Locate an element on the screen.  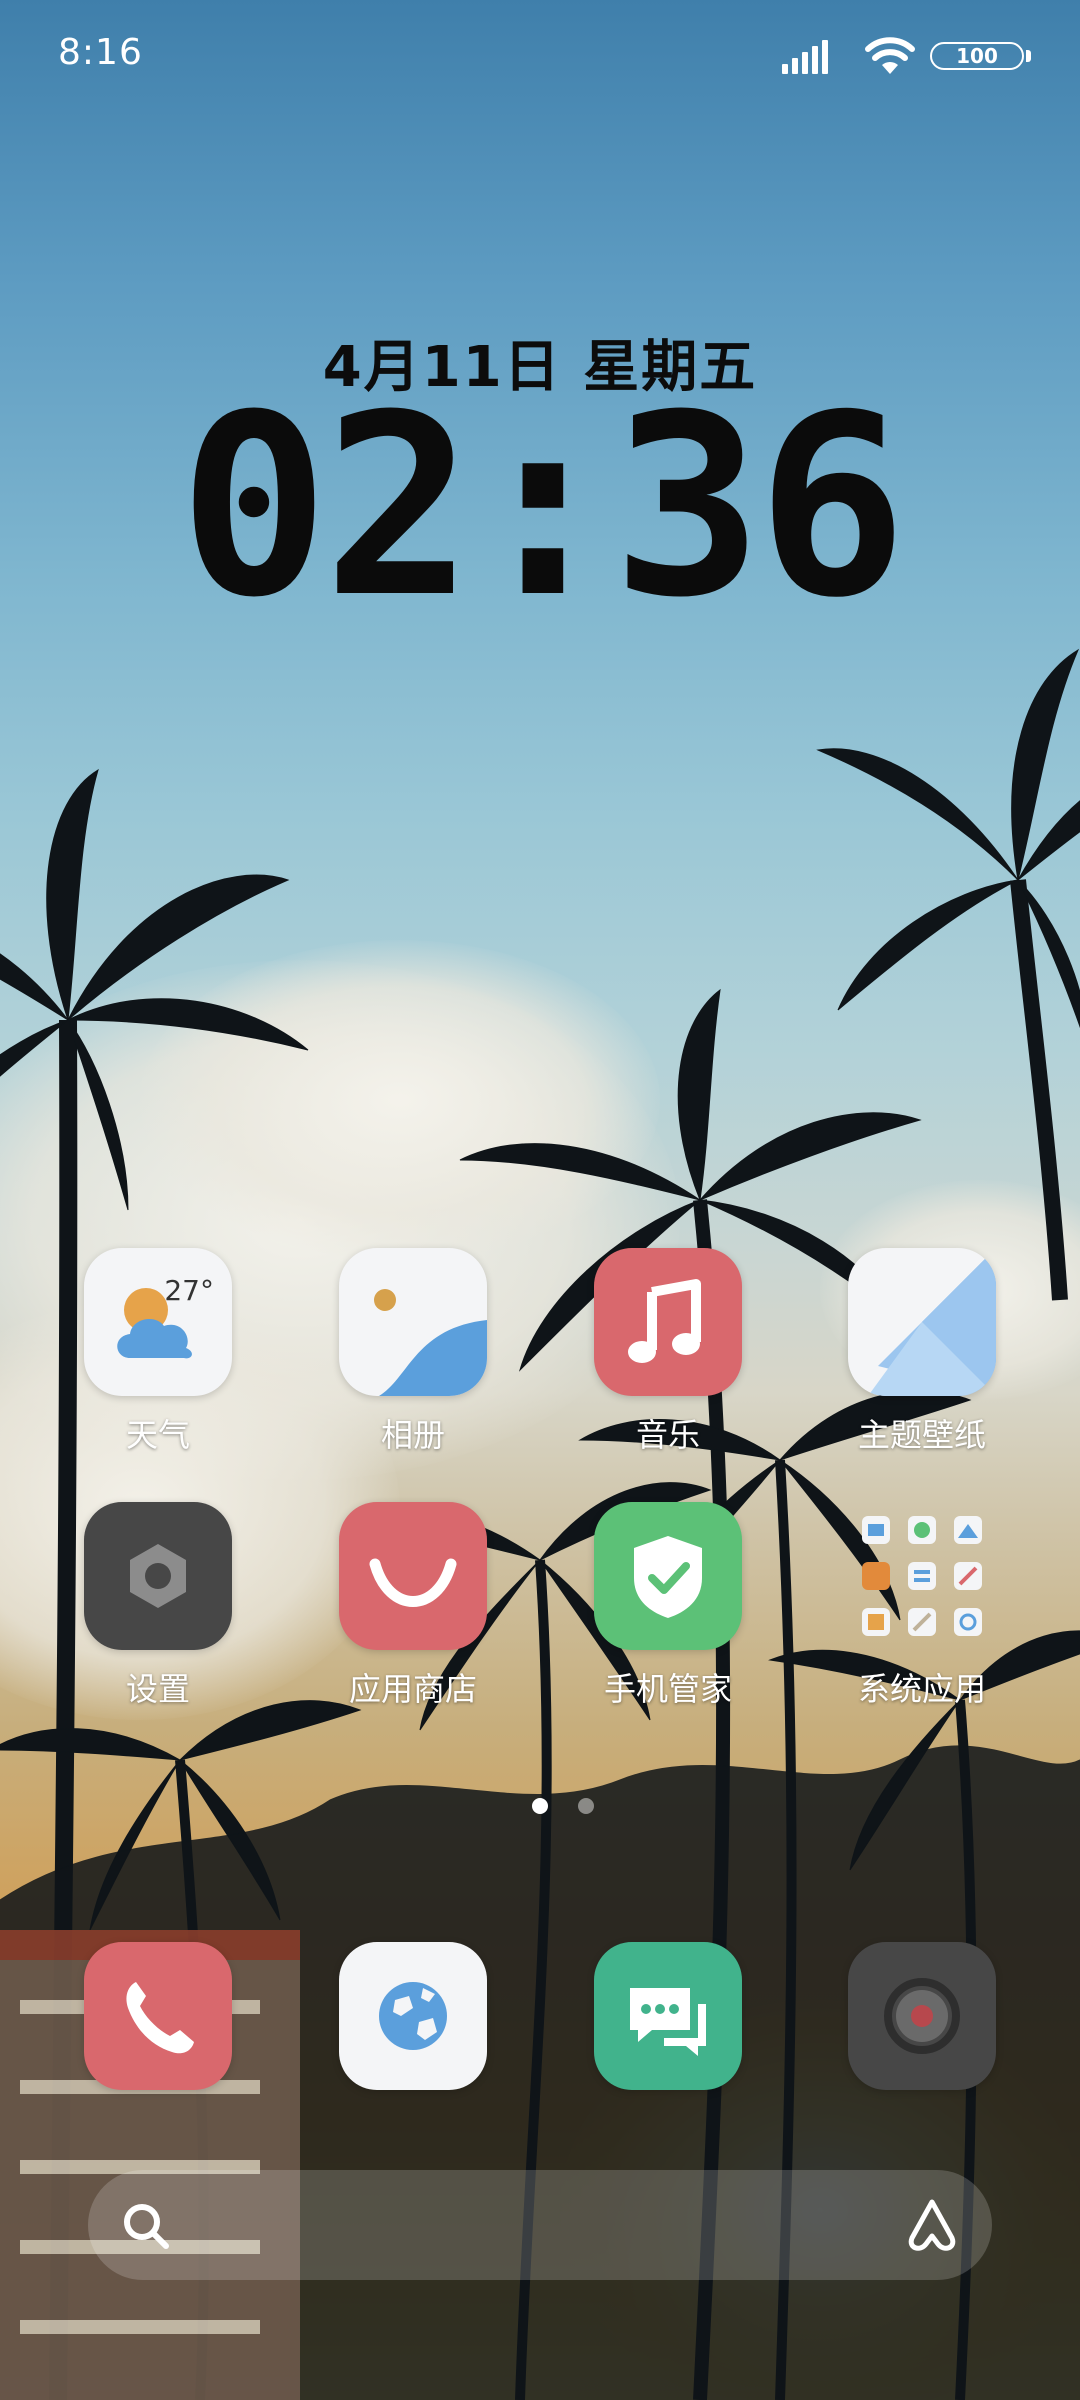
status-time: 8:16 is located at coordinates (100, 52).